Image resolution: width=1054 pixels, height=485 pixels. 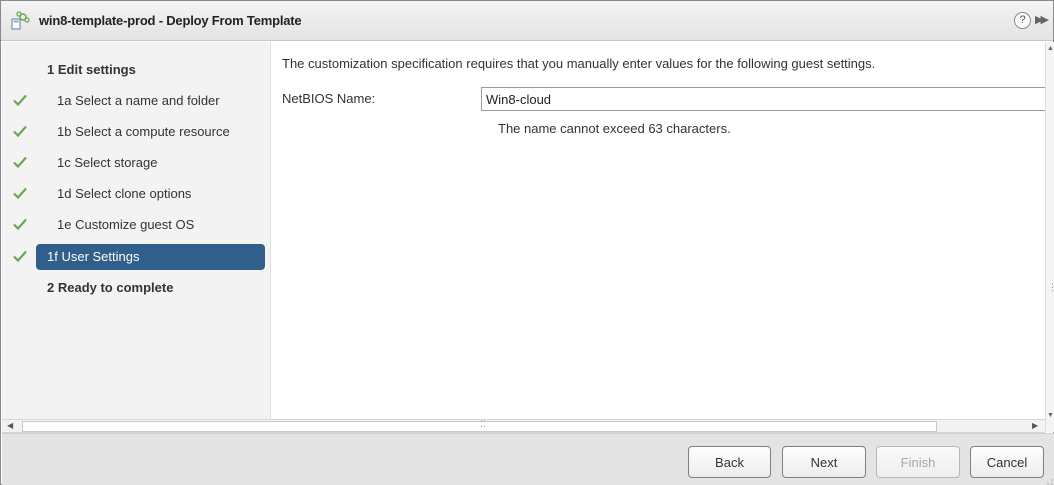 What do you see at coordinates (824, 462) in the screenshot?
I see `next-button: Next` at bounding box center [824, 462].